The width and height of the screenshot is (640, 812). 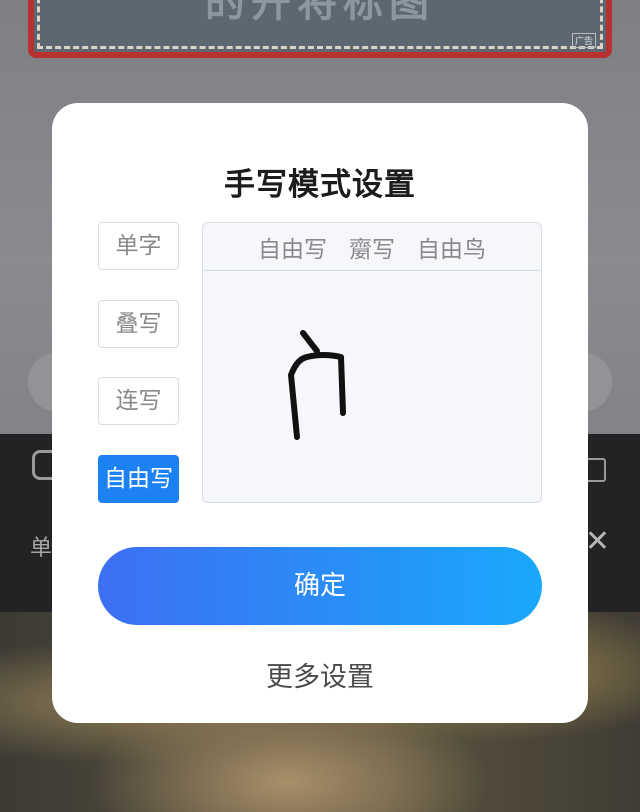 I want to click on mode-single-char-button: 单字, so click(x=138, y=246).